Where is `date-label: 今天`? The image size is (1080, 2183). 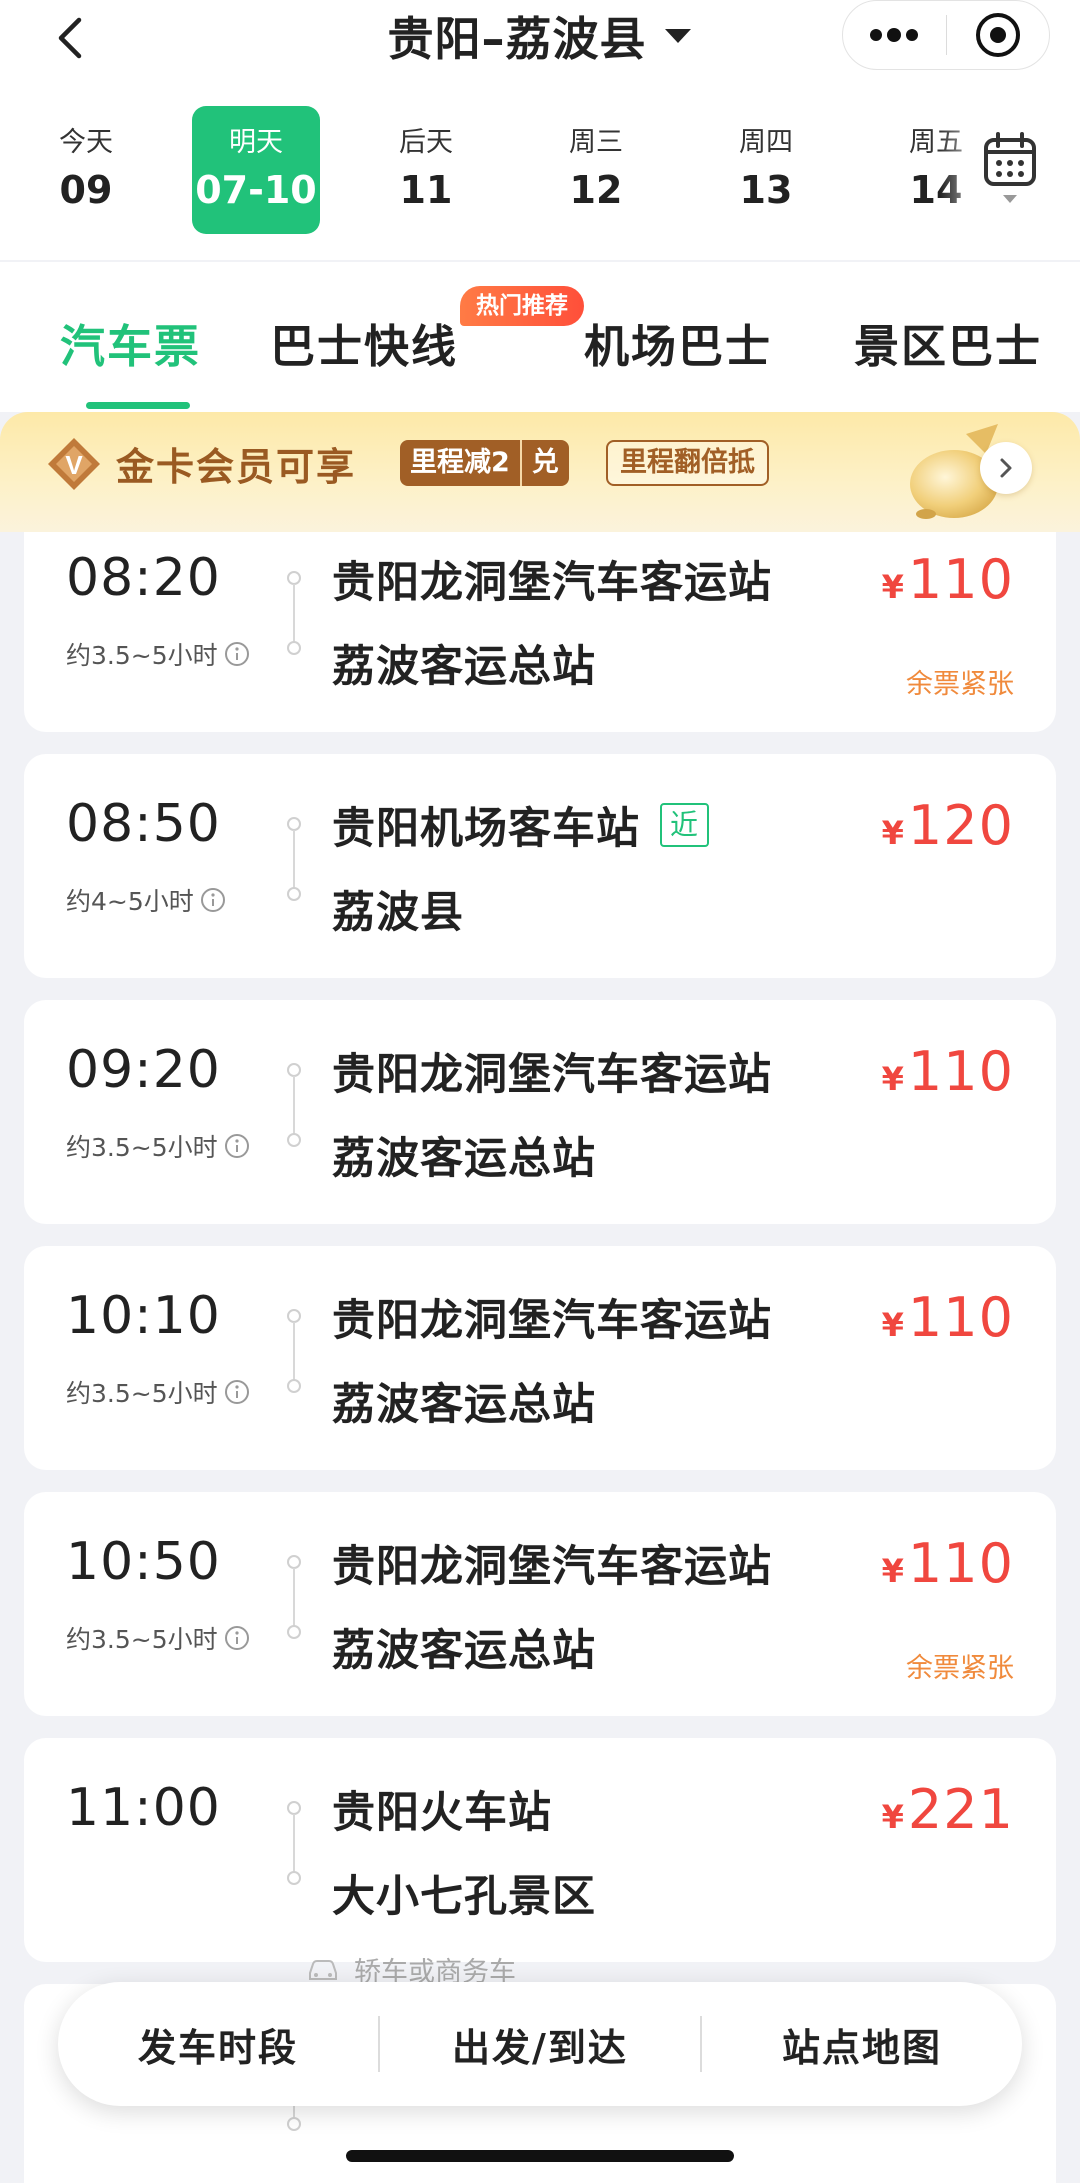
date-label: 今天 is located at coordinates (86, 142).